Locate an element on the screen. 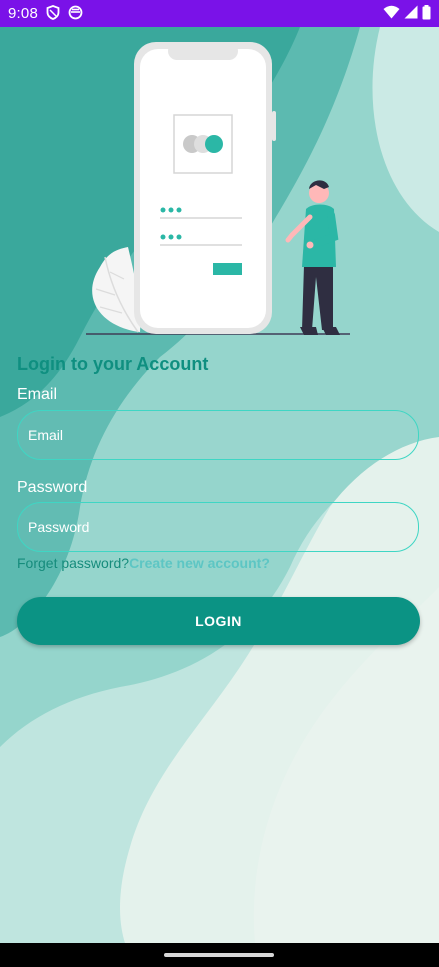 This screenshot has width=439, height=967. home-handle is located at coordinates (219, 955).